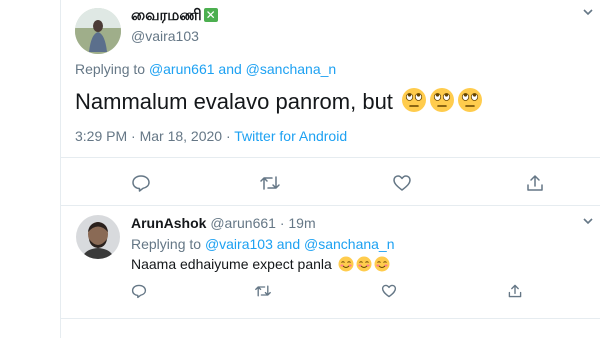  I want to click on timestamp: 3:29 PM · Mar 18, 2020 ·, so click(153, 136).